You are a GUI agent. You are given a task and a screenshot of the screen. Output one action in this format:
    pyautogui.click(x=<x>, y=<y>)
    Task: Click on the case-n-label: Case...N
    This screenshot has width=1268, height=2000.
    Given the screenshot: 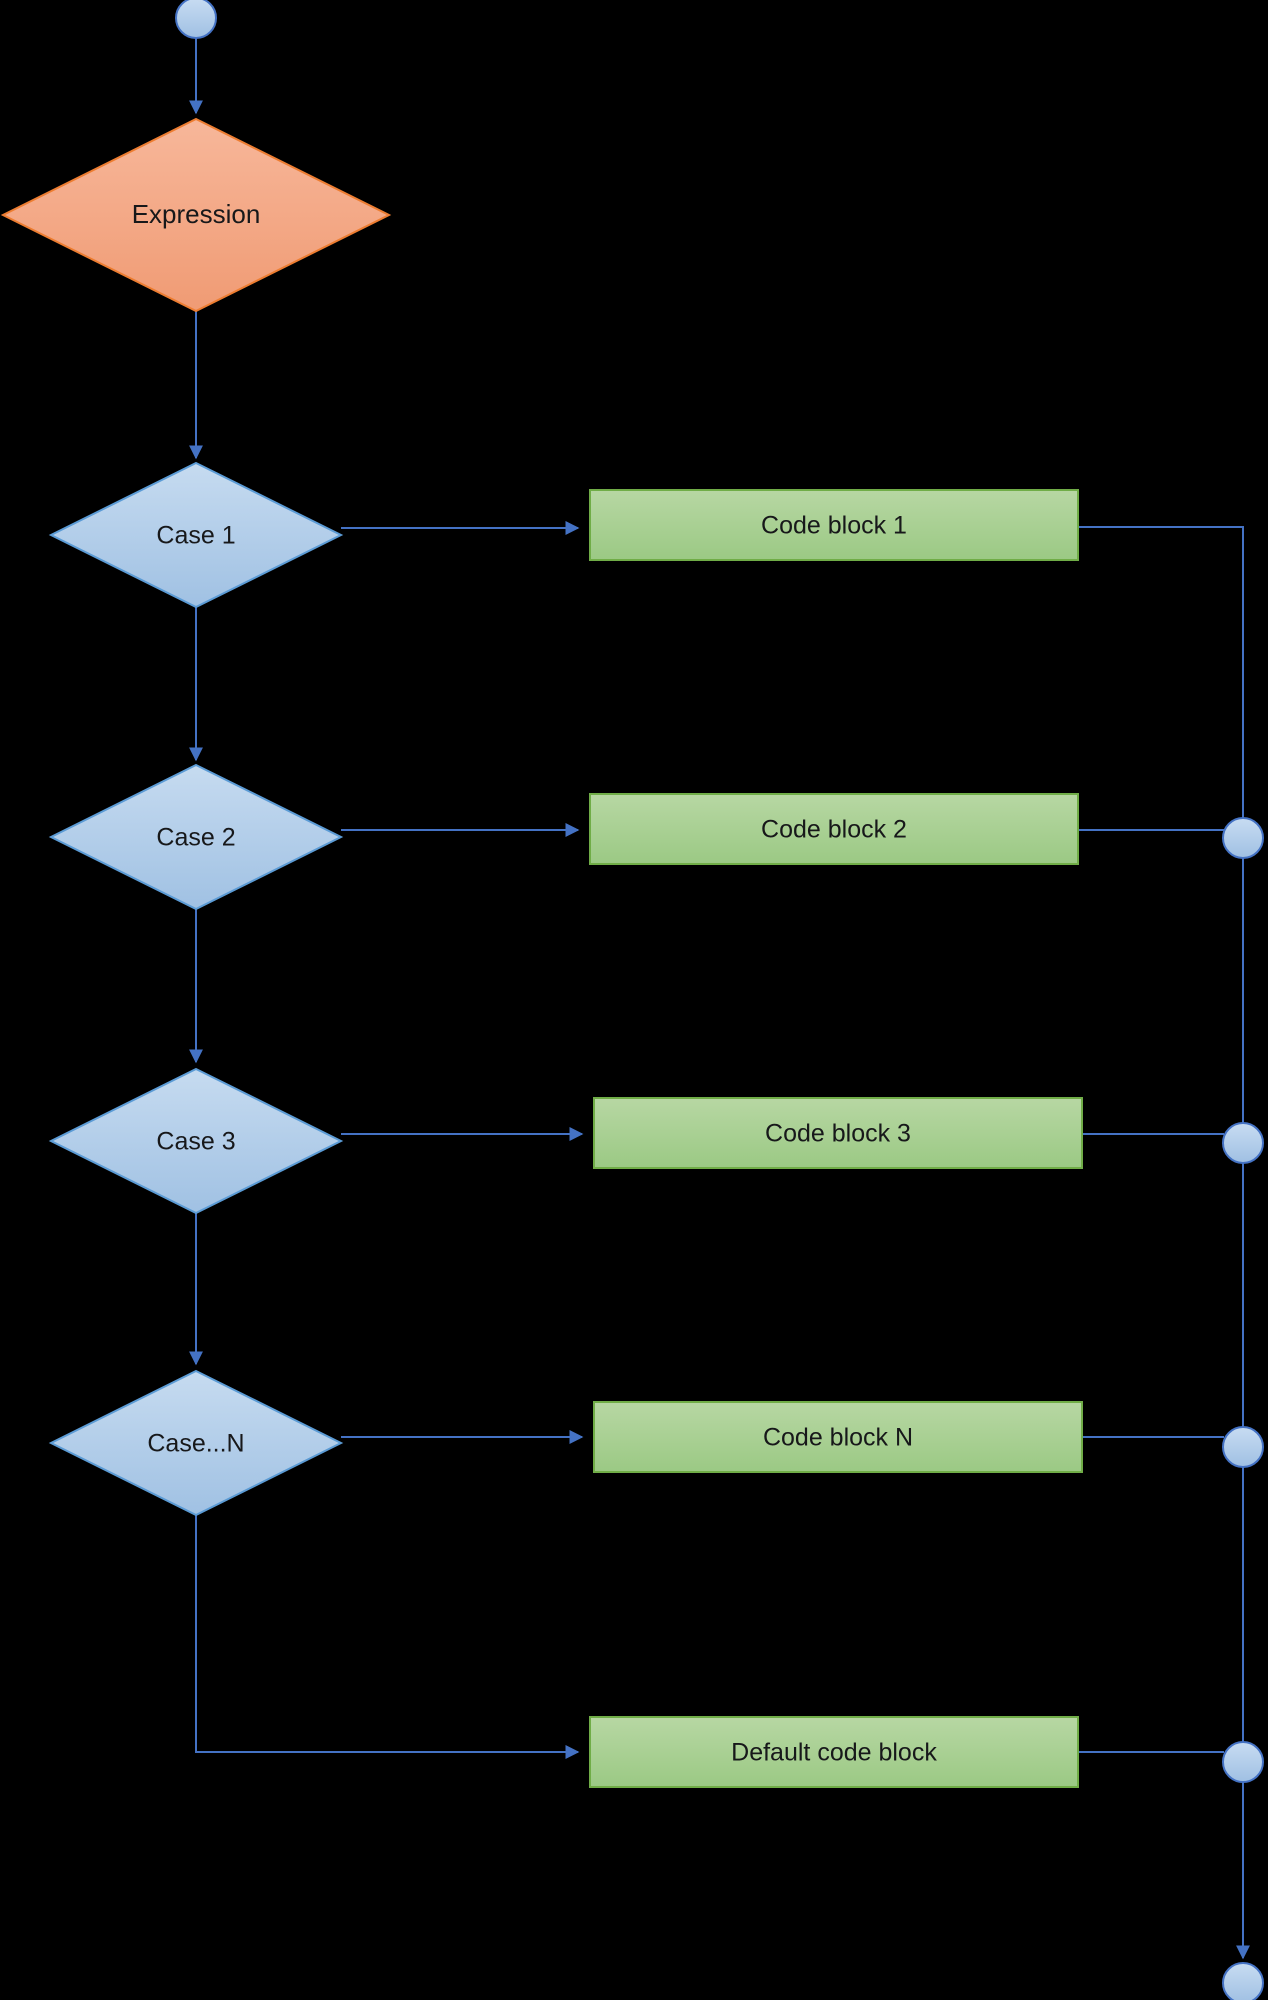 What is the action you would take?
    pyautogui.click(x=195, y=1444)
    